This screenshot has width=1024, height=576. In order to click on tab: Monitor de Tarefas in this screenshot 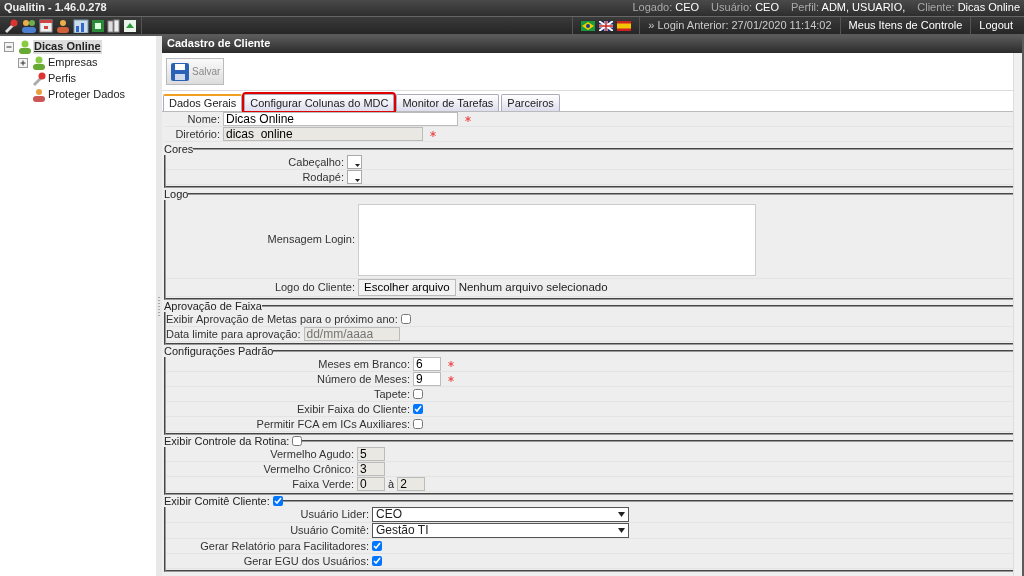, I will do `click(448, 103)`.